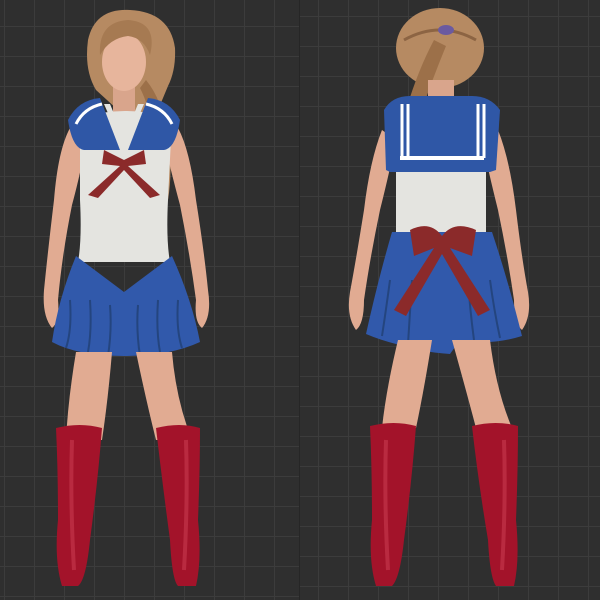 This screenshot has height=600, width=600. Describe the element at coordinates (393, 504) in the screenshot. I see `back-left-boot` at that location.